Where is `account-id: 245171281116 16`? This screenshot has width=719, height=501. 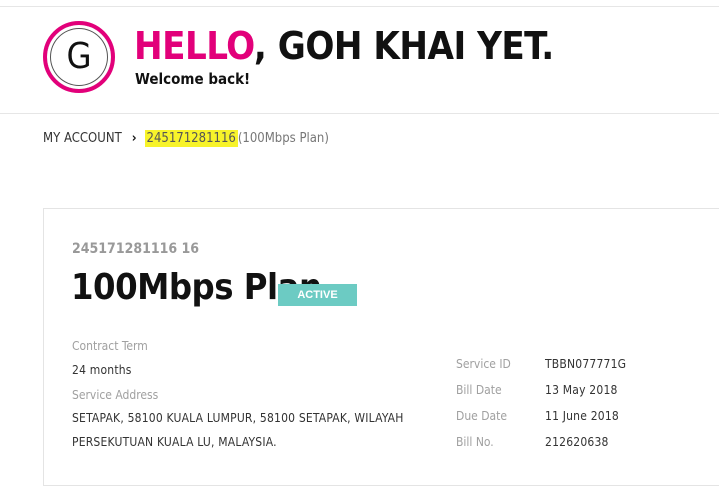 account-id: 245171281116 16 is located at coordinates (136, 249).